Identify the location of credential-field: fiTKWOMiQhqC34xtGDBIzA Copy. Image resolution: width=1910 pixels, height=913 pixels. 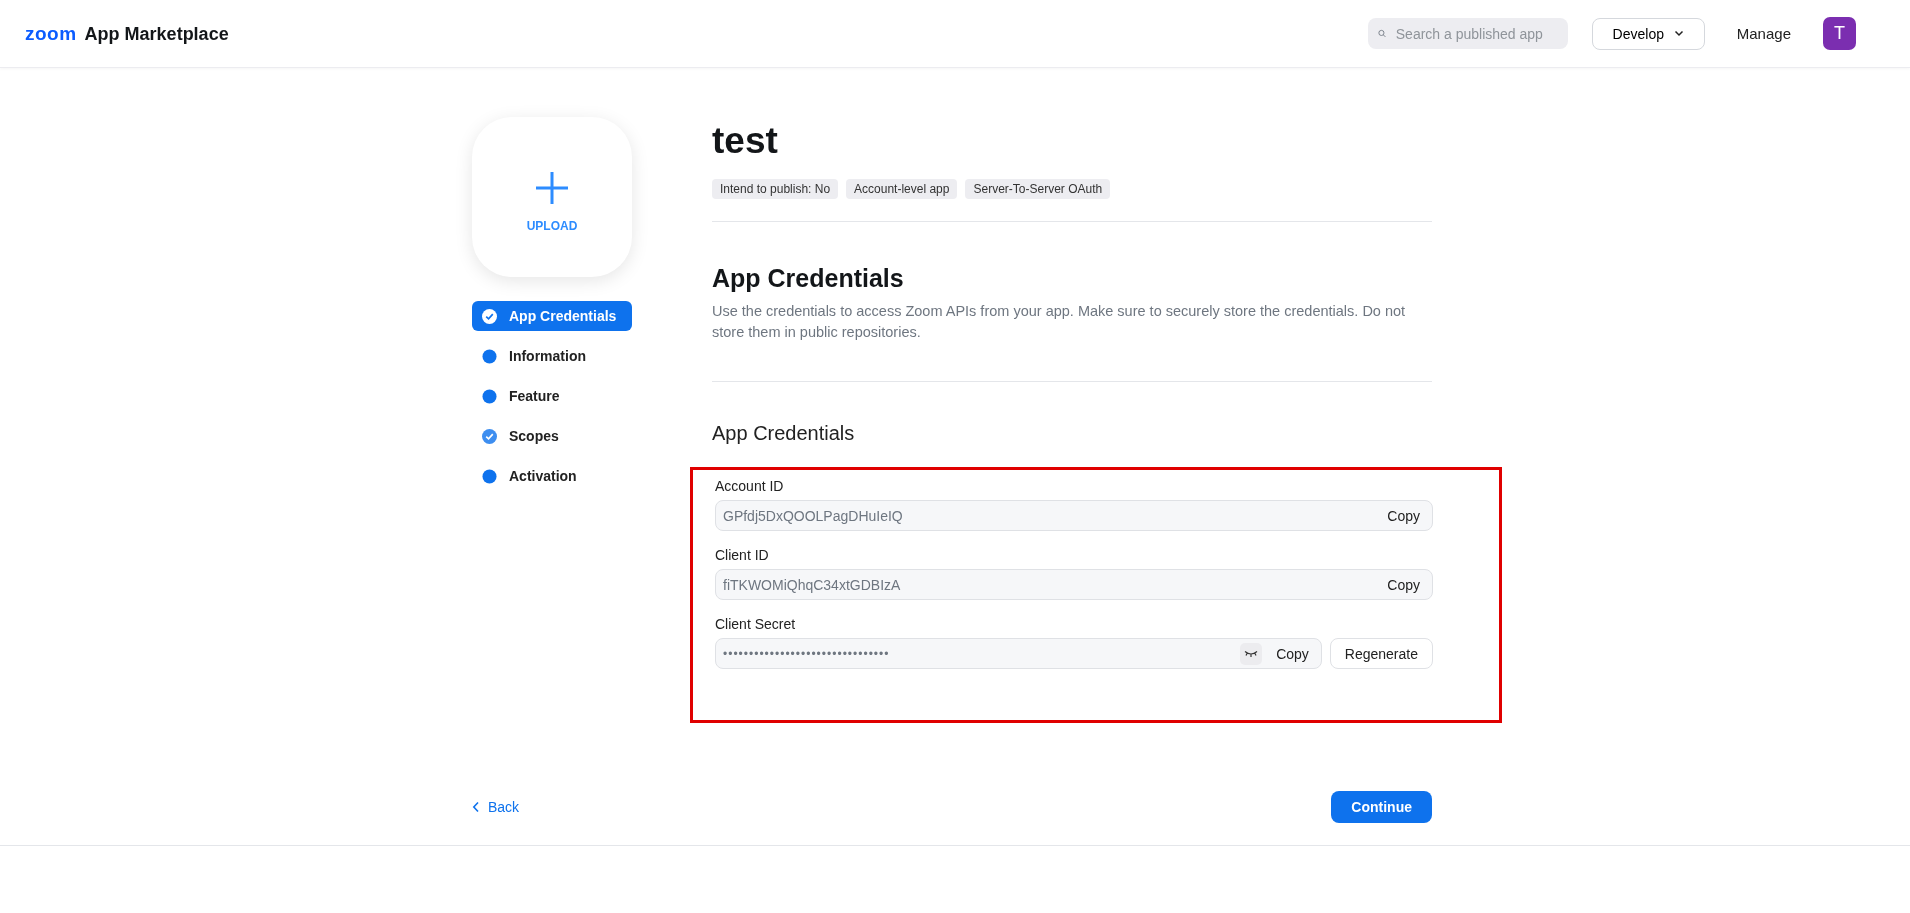
(1074, 584).